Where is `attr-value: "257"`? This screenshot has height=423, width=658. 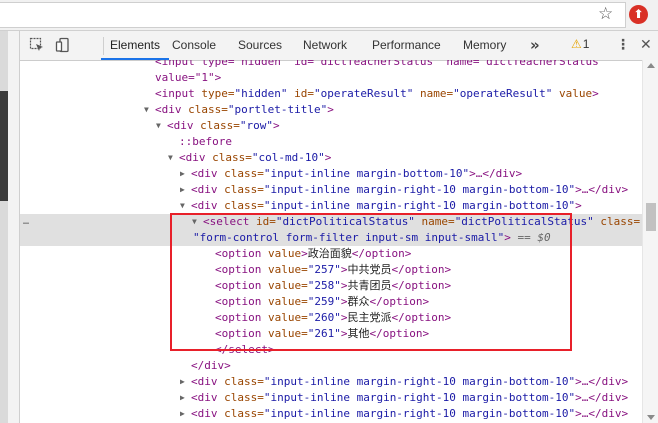
attr-value: "257" is located at coordinates (324, 269).